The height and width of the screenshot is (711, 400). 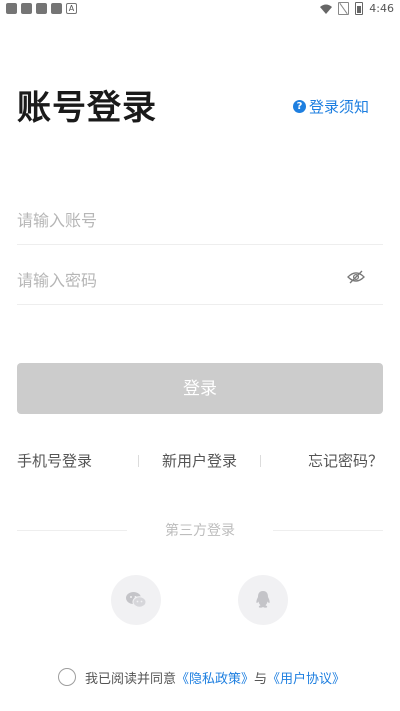 What do you see at coordinates (356, 277) in the screenshot?
I see `hide-password-icon` at bounding box center [356, 277].